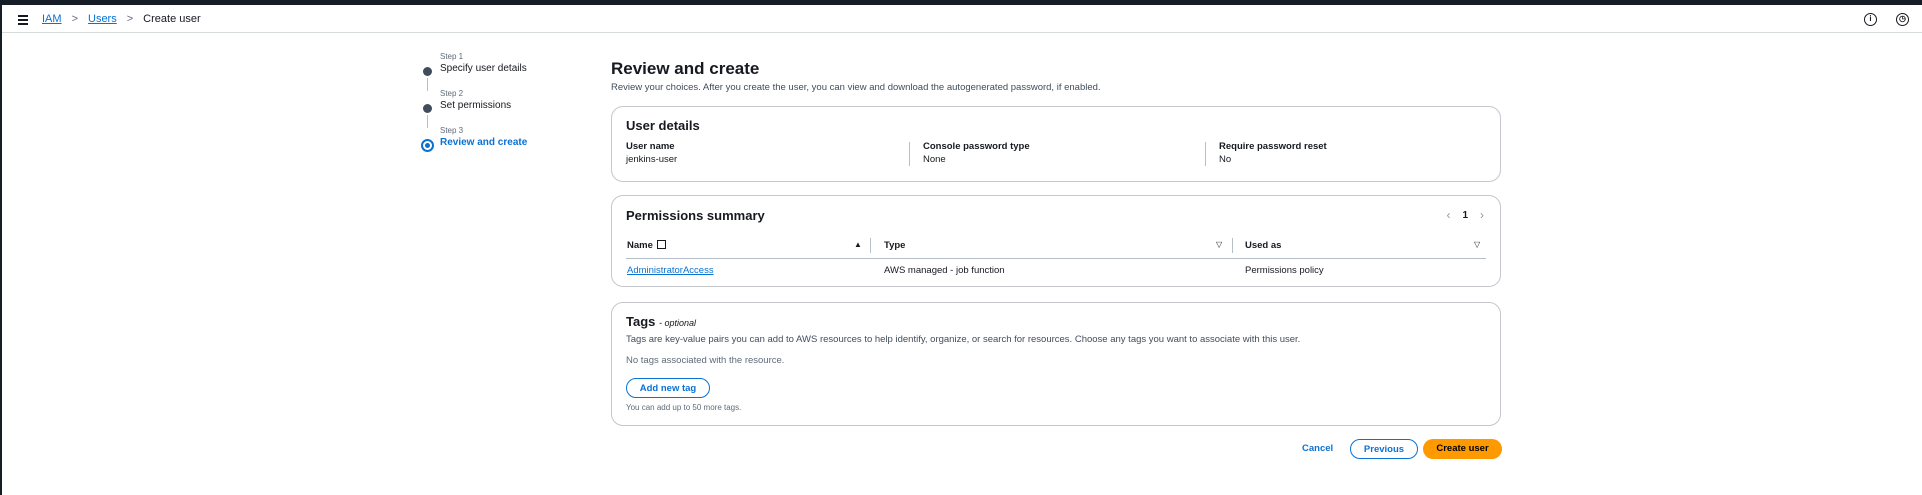 The width and height of the screenshot is (1922, 495). I want to click on hamburger-menu-icon, so click(24, 20).